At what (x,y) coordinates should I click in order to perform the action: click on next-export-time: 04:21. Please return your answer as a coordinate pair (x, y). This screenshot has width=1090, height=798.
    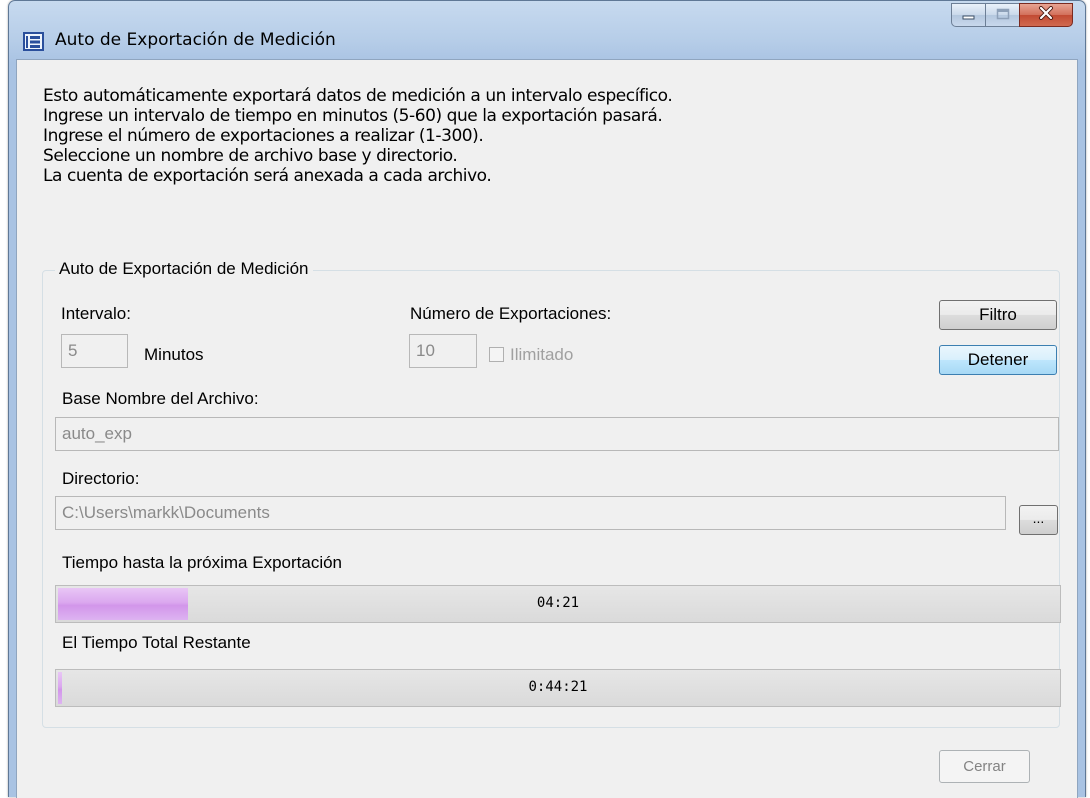
    Looking at the image, I should click on (558, 603).